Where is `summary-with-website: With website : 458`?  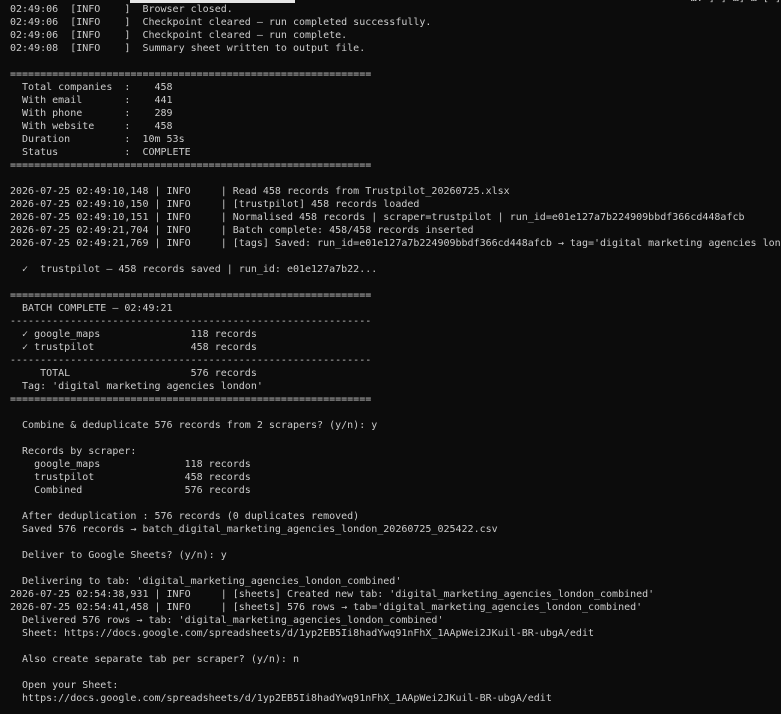
summary-with-website: With website : 458 is located at coordinates (91, 126).